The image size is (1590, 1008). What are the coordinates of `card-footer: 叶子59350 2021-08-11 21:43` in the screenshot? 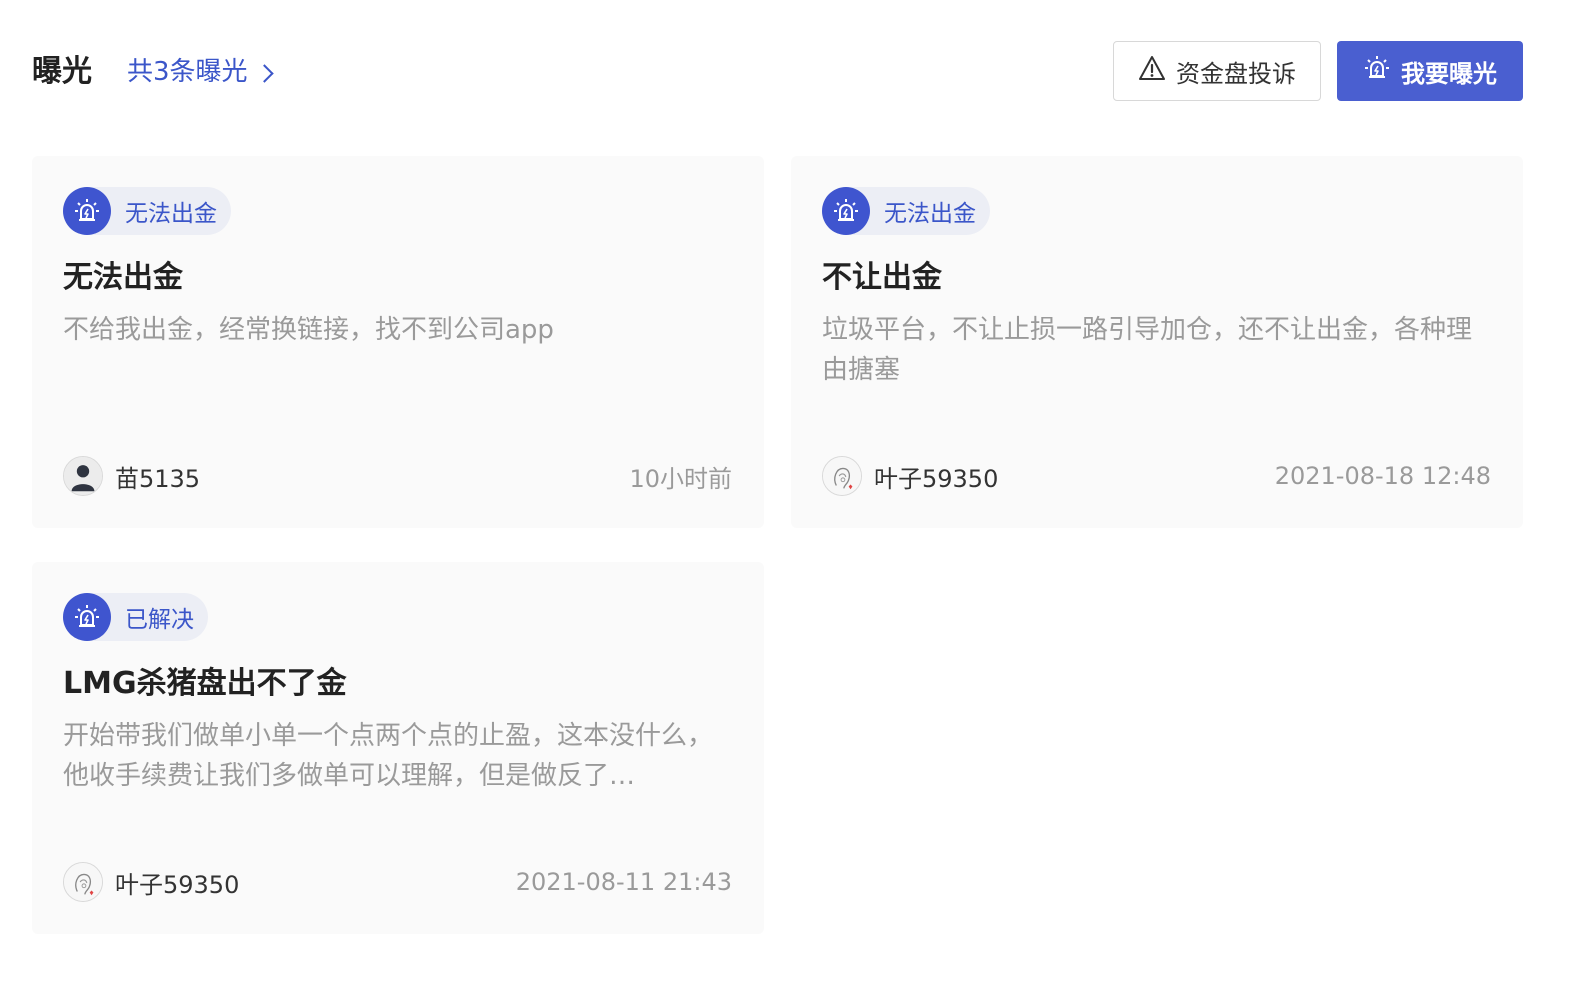 It's located at (397, 882).